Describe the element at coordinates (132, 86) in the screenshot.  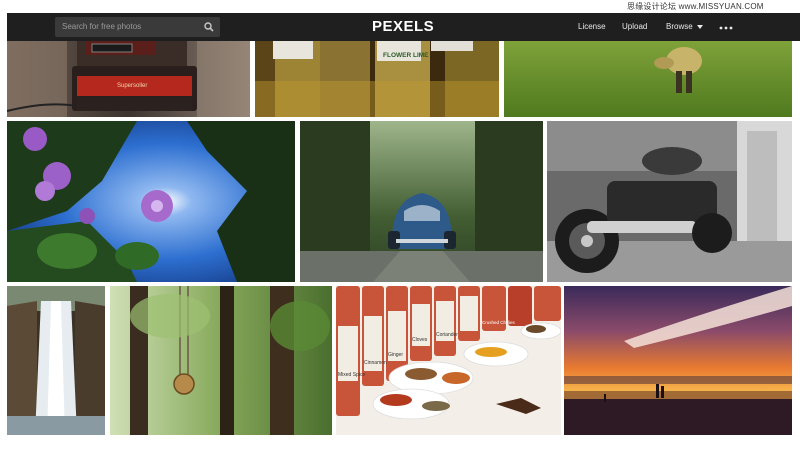
I see `camera-label: Supersoller` at that location.